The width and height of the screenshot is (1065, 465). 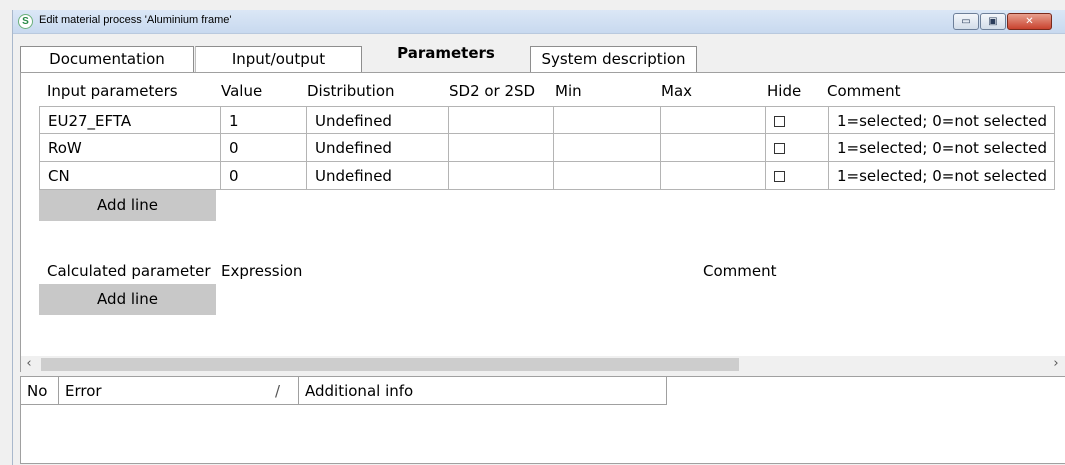 What do you see at coordinates (740, 271) in the screenshot?
I see `header-calc-comment: Comment` at bounding box center [740, 271].